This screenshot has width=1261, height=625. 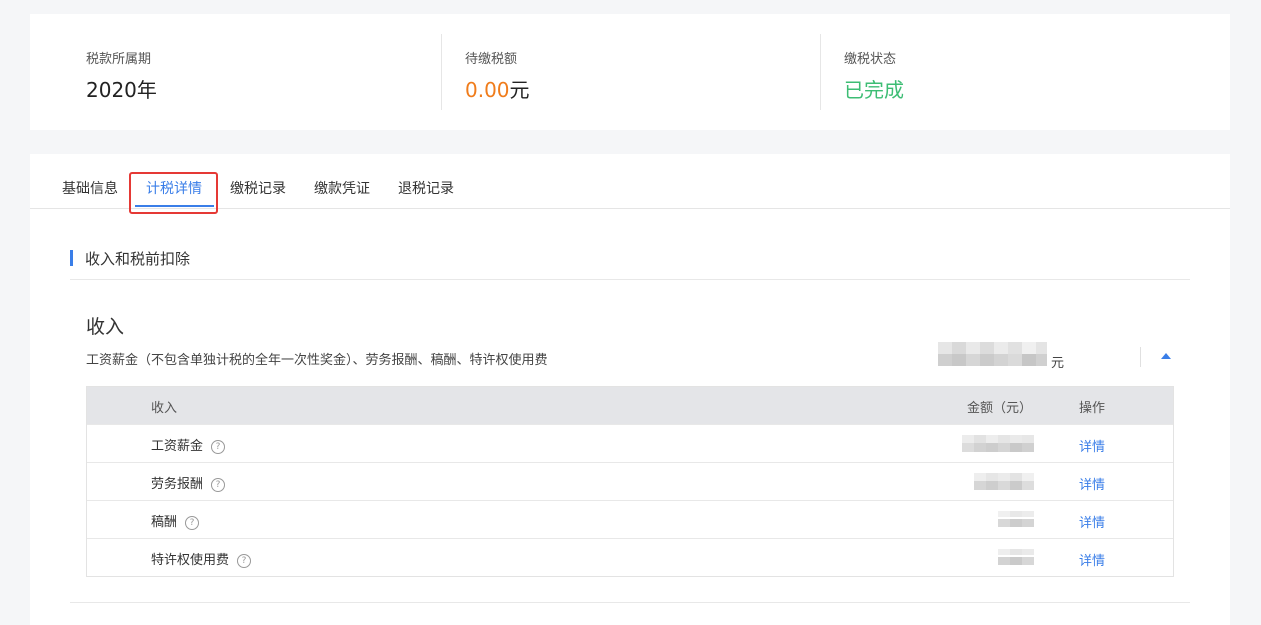 What do you see at coordinates (105, 327) in the screenshot?
I see `income-title: 收入` at bounding box center [105, 327].